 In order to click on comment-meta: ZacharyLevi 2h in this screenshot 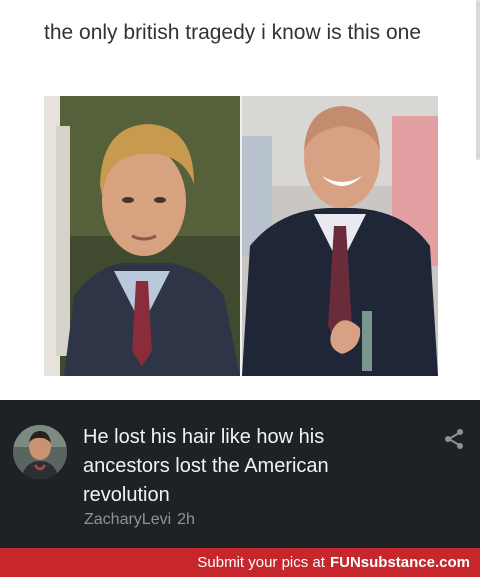, I will do `click(139, 520)`.